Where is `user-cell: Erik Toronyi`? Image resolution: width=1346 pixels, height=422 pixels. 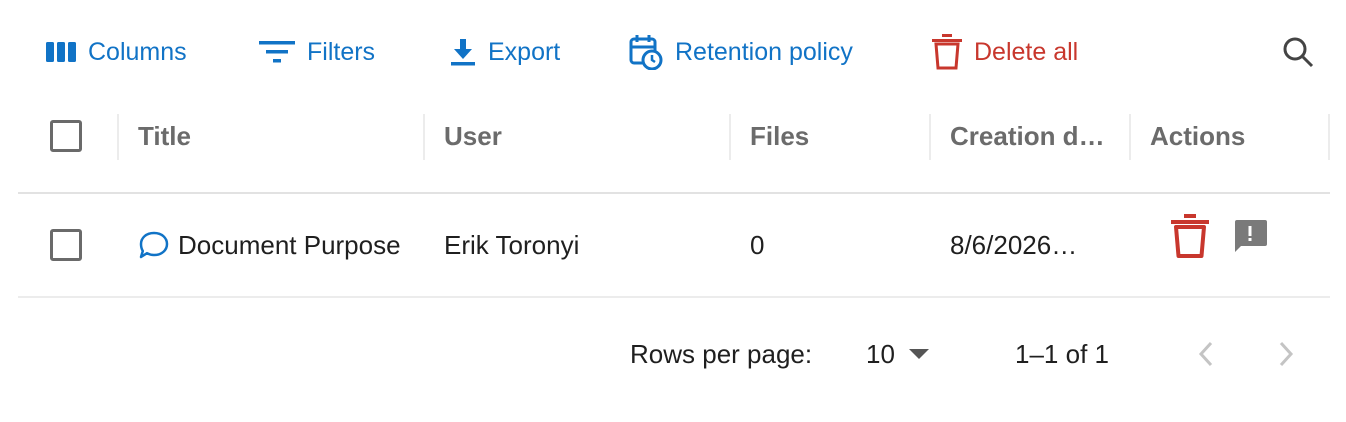
user-cell: Erik Toronyi is located at coordinates (584, 245).